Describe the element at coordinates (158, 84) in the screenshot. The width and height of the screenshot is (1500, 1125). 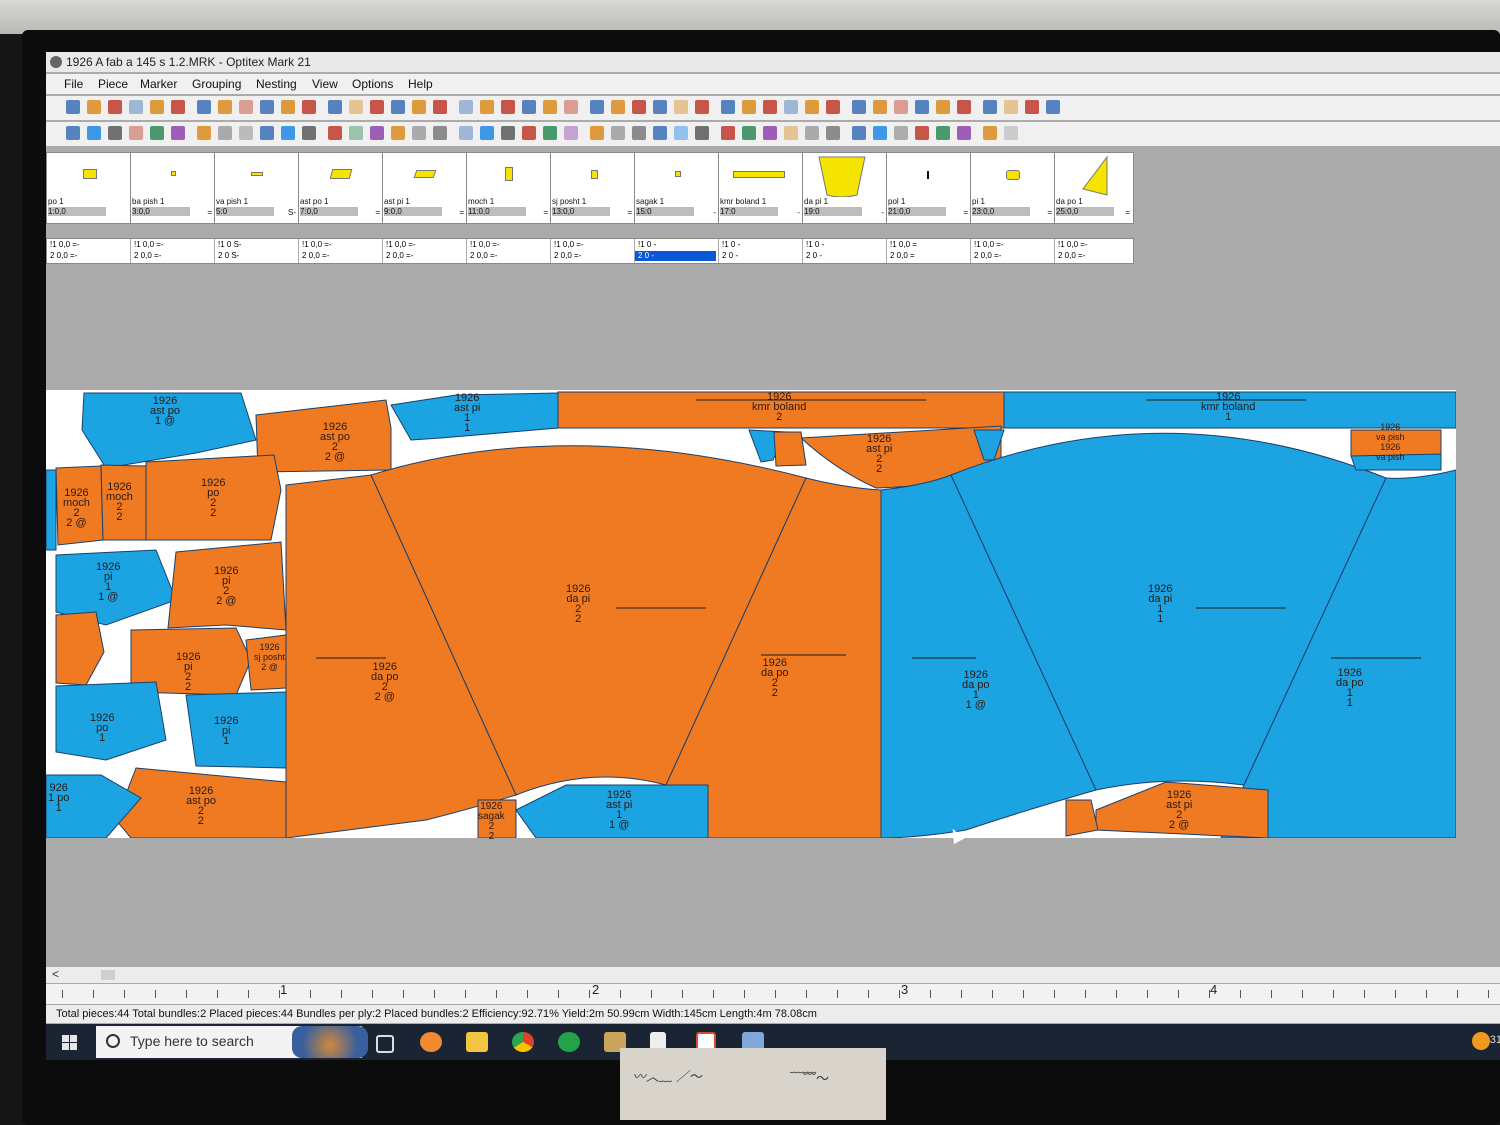
I see `menu-marker: Marker` at that location.